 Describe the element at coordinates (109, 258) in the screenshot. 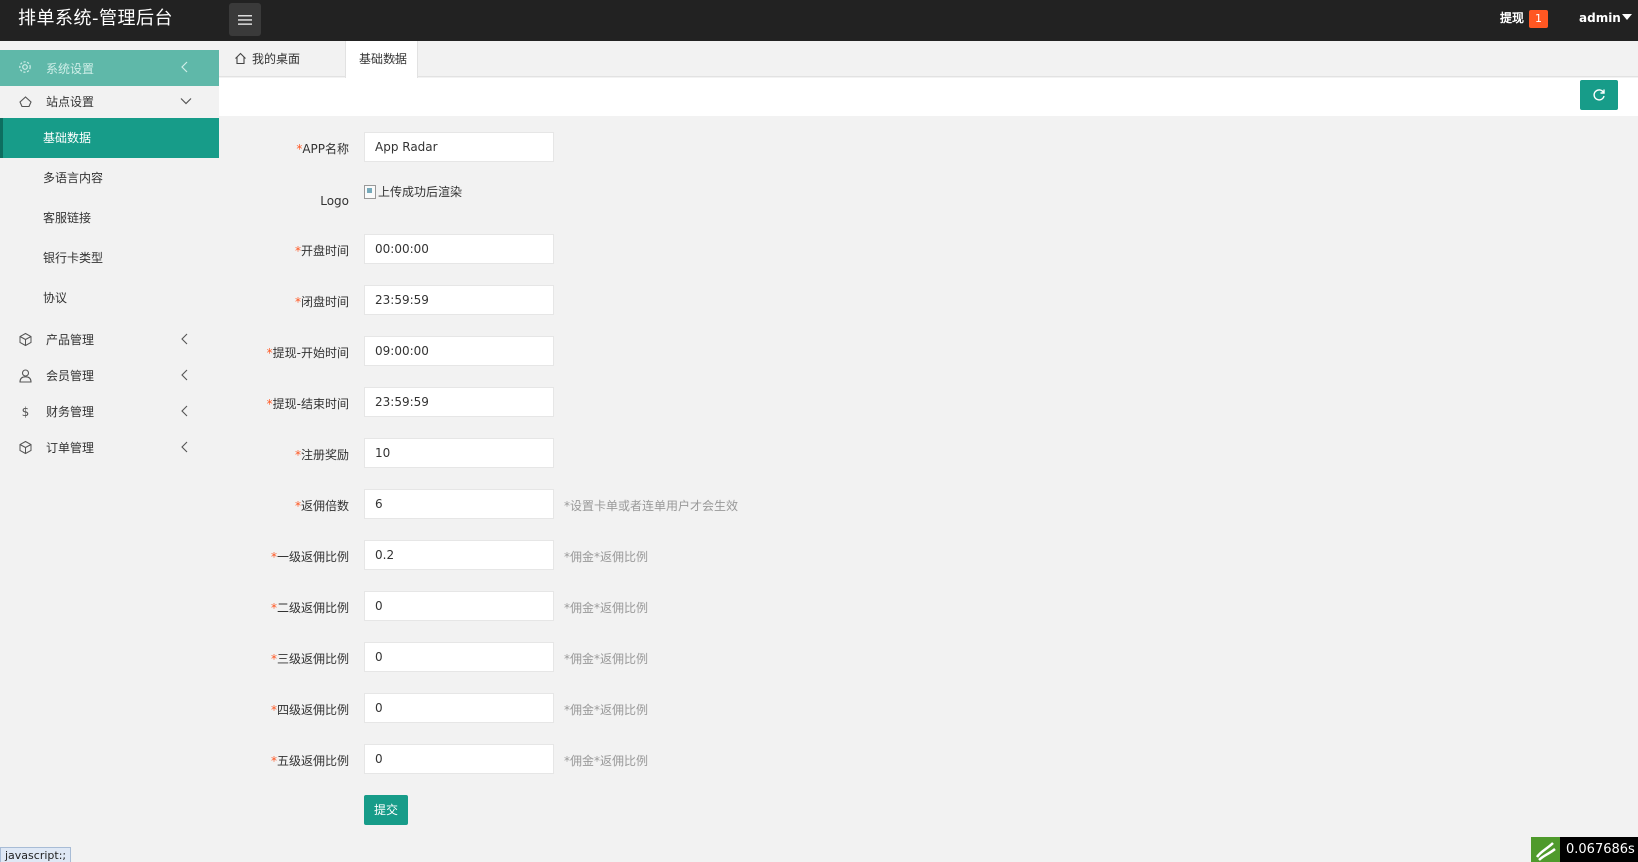

I see `sidebar-subitem-bank-card-types: 银行卡类型` at that location.